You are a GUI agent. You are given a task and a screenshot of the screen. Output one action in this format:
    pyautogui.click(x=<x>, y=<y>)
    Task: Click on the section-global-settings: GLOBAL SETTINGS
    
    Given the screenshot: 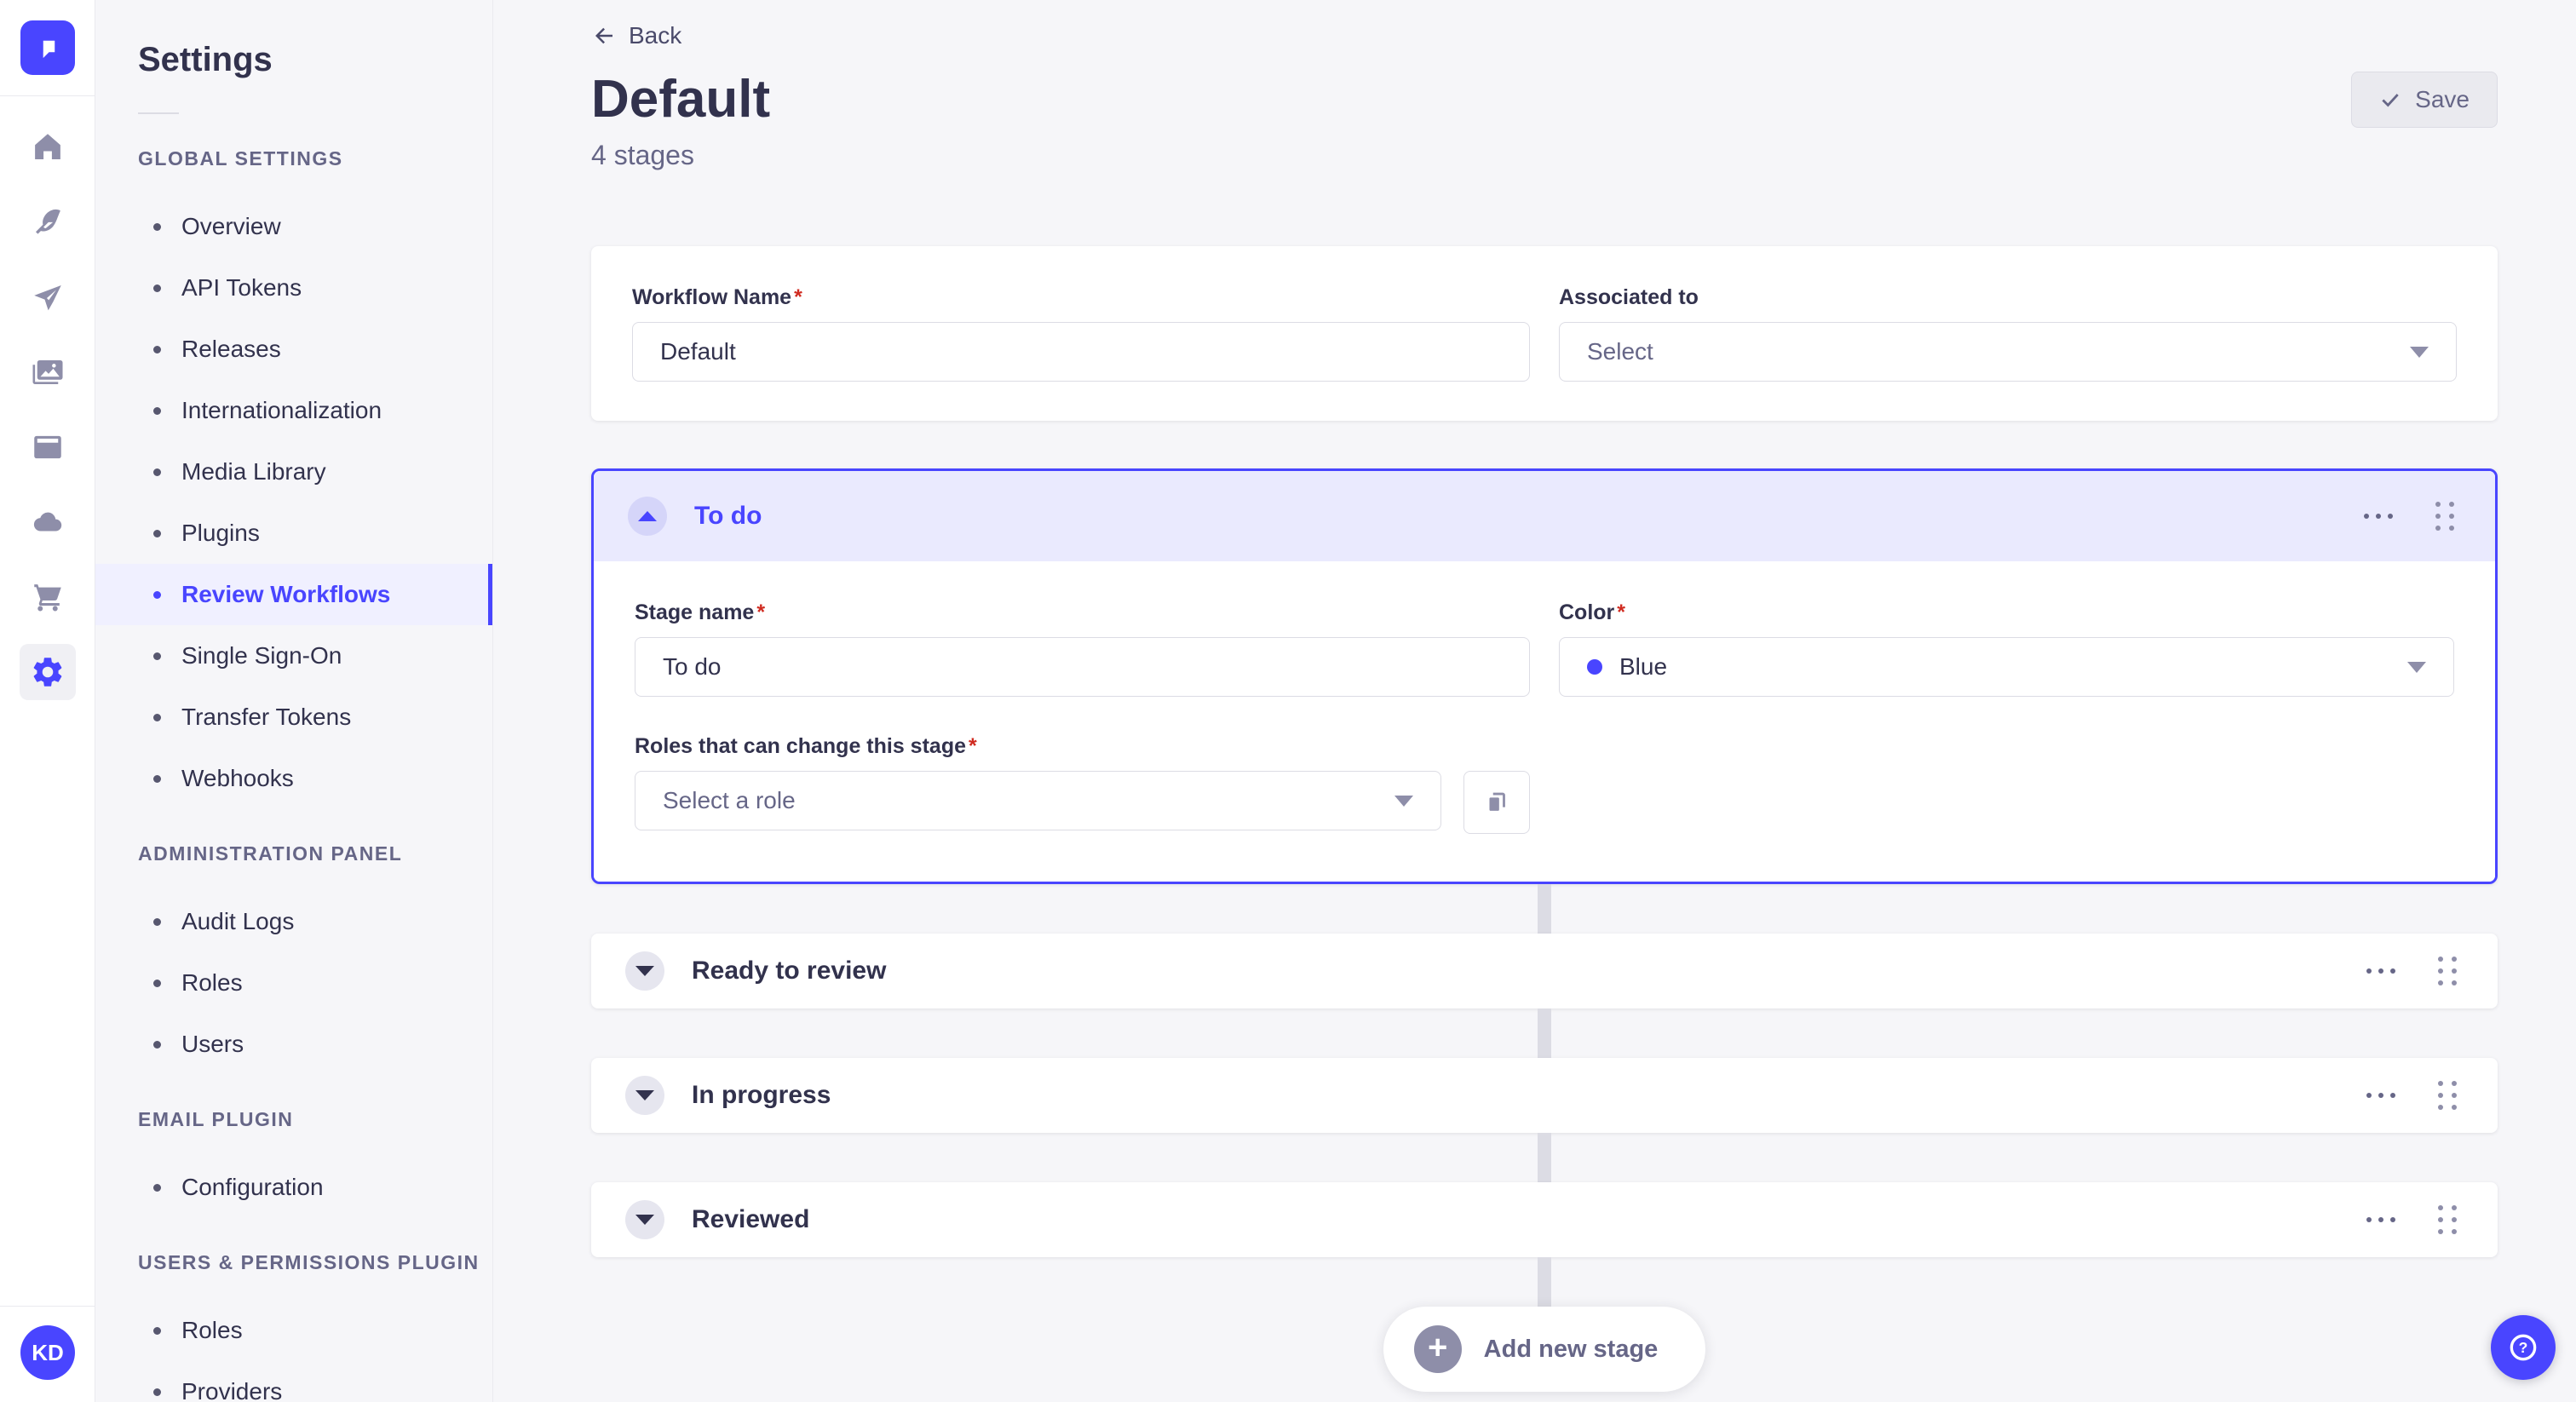 What is the action you would take?
    pyautogui.click(x=240, y=158)
    